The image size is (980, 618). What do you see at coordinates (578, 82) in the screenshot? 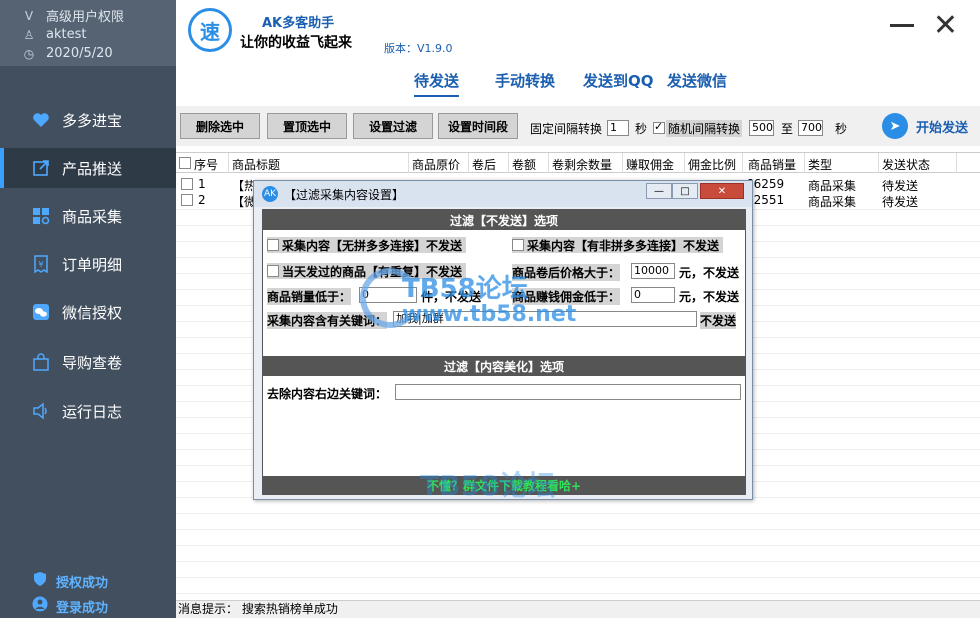
I see `tab-bar: 待发送 手动转换 发送到QQ 发送微信` at bounding box center [578, 82].